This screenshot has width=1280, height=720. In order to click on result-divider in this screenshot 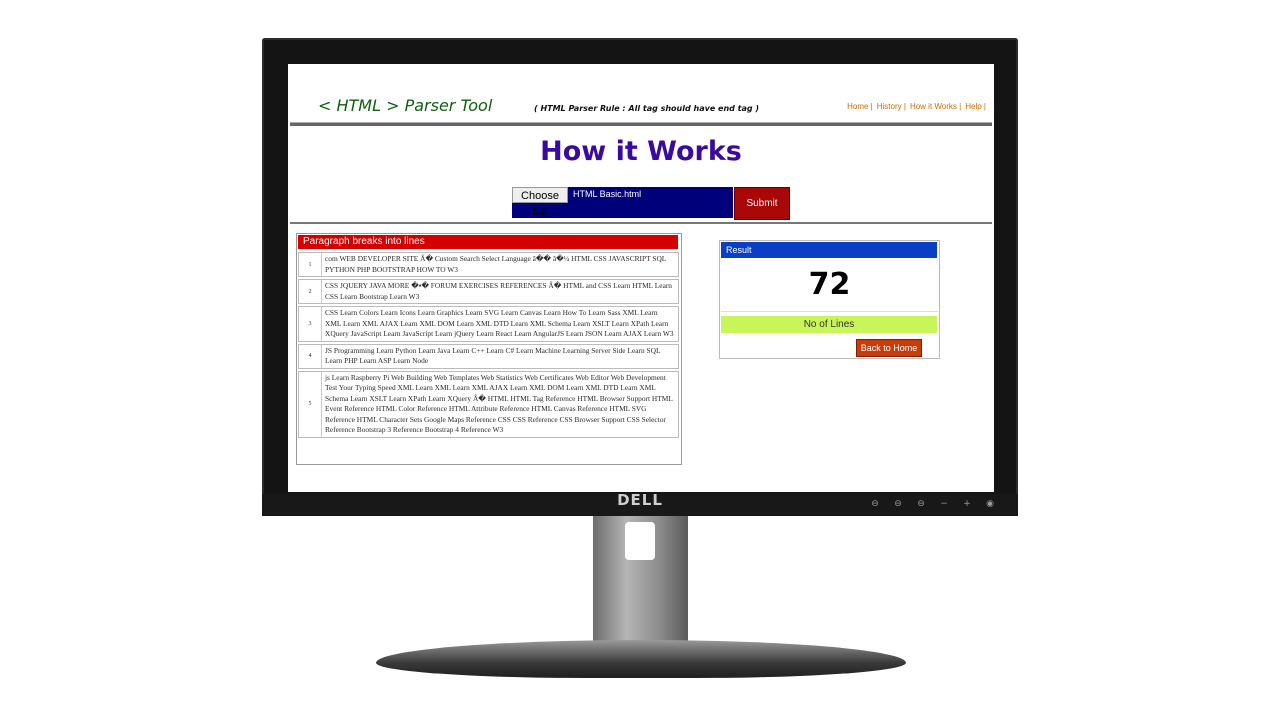, I will do `click(829, 311)`.